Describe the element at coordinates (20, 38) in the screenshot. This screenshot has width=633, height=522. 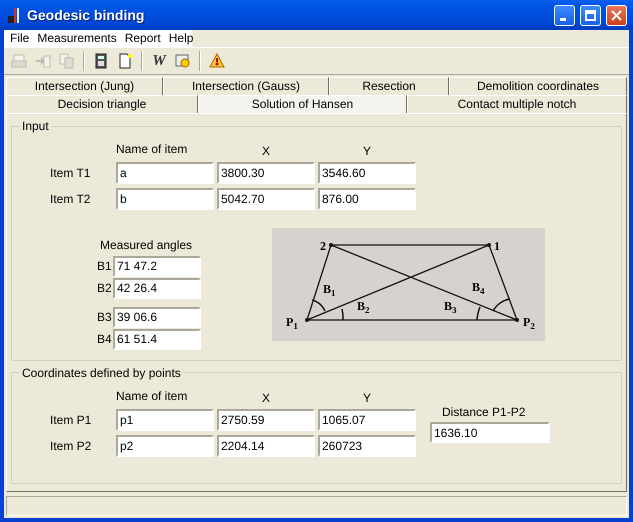
I see `menu-item: File` at that location.